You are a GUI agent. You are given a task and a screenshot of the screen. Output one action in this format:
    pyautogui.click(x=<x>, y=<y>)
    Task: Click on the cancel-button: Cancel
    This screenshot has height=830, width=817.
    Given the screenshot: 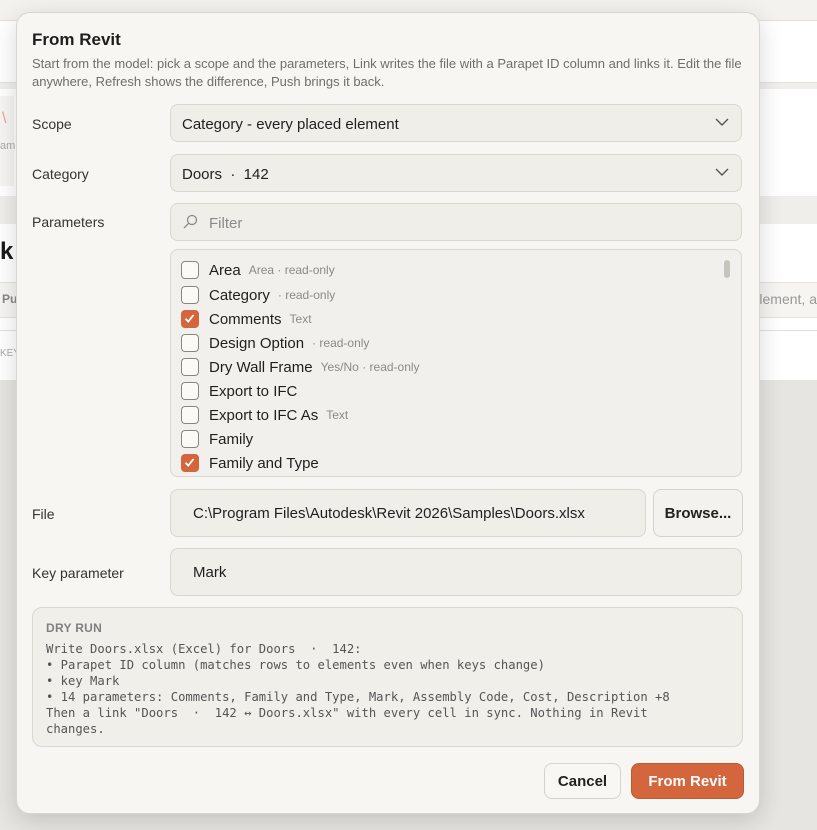 What is the action you would take?
    pyautogui.click(x=582, y=781)
    